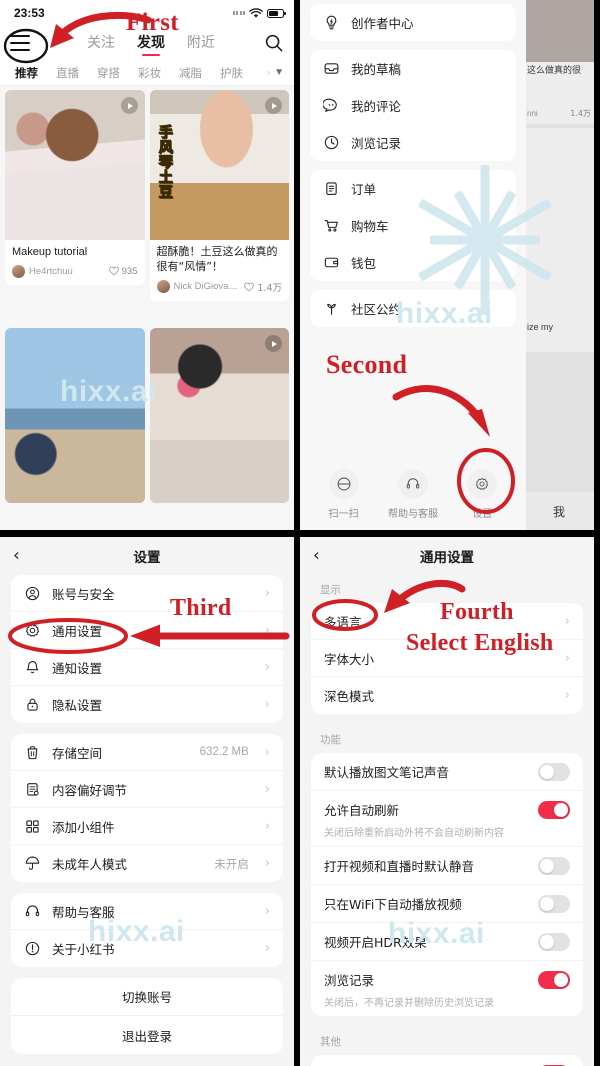  I want to click on tool-settings: 设置, so click(482, 494).